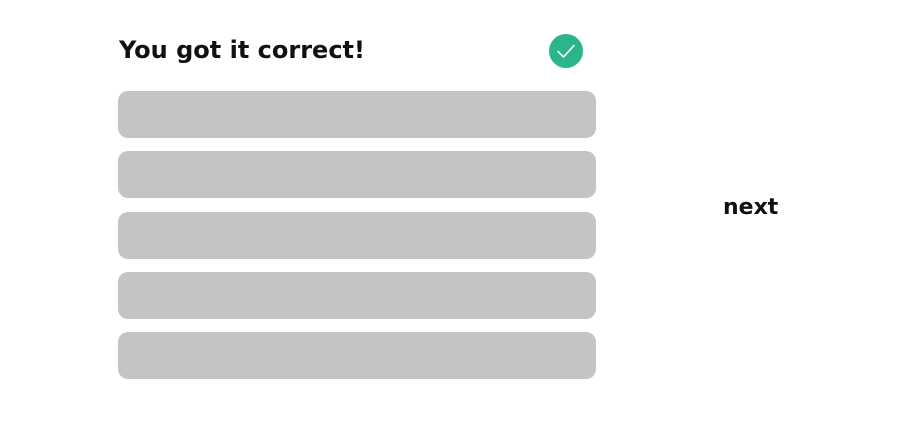 The height and width of the screenshot is (444, 900). I want to click on next-button: next, so click(750, 208).